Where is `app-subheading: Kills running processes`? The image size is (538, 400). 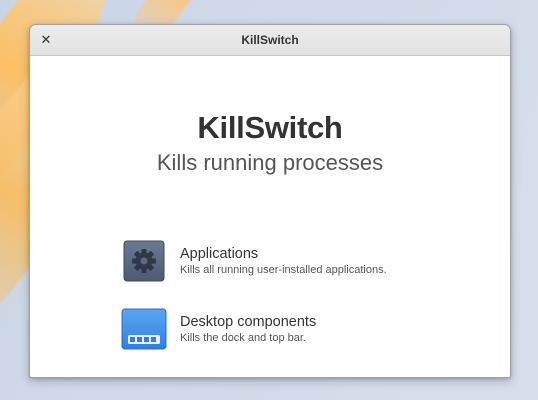 app-subheading: Kills running processes is located at coordinates (270, 162).